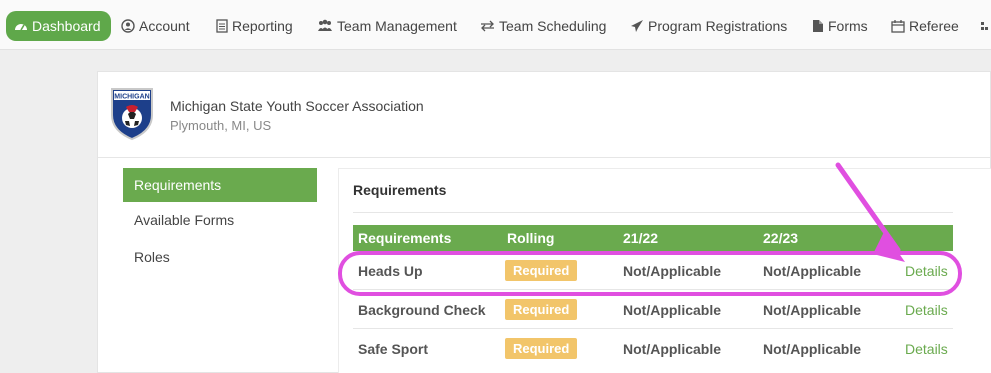 This screenshot has height=373, width=991. What do you see at coordinates (393, 348) in the screenshot?
I see `requirement-name: Safe Sport` at bounding box center [393, 348].